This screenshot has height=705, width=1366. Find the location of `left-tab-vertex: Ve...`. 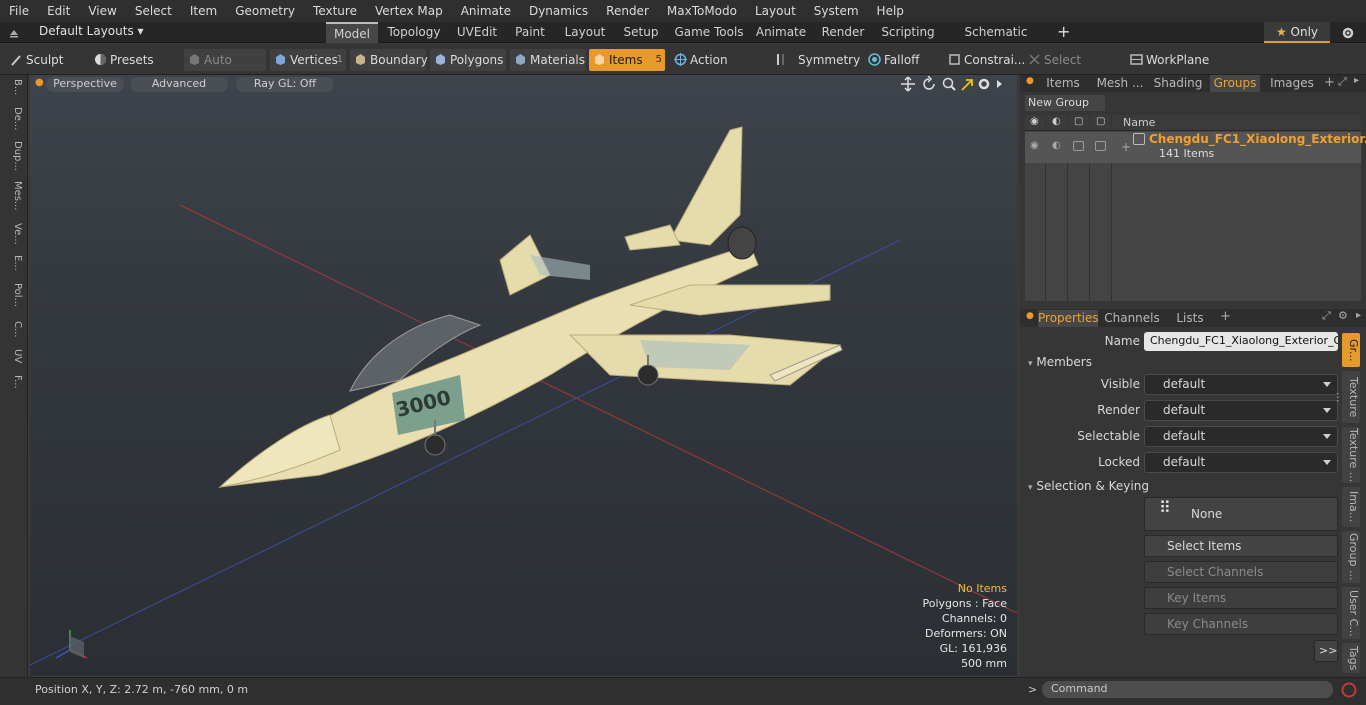

left-tab-vertex: Ve... is located at coordinates (13, 234).